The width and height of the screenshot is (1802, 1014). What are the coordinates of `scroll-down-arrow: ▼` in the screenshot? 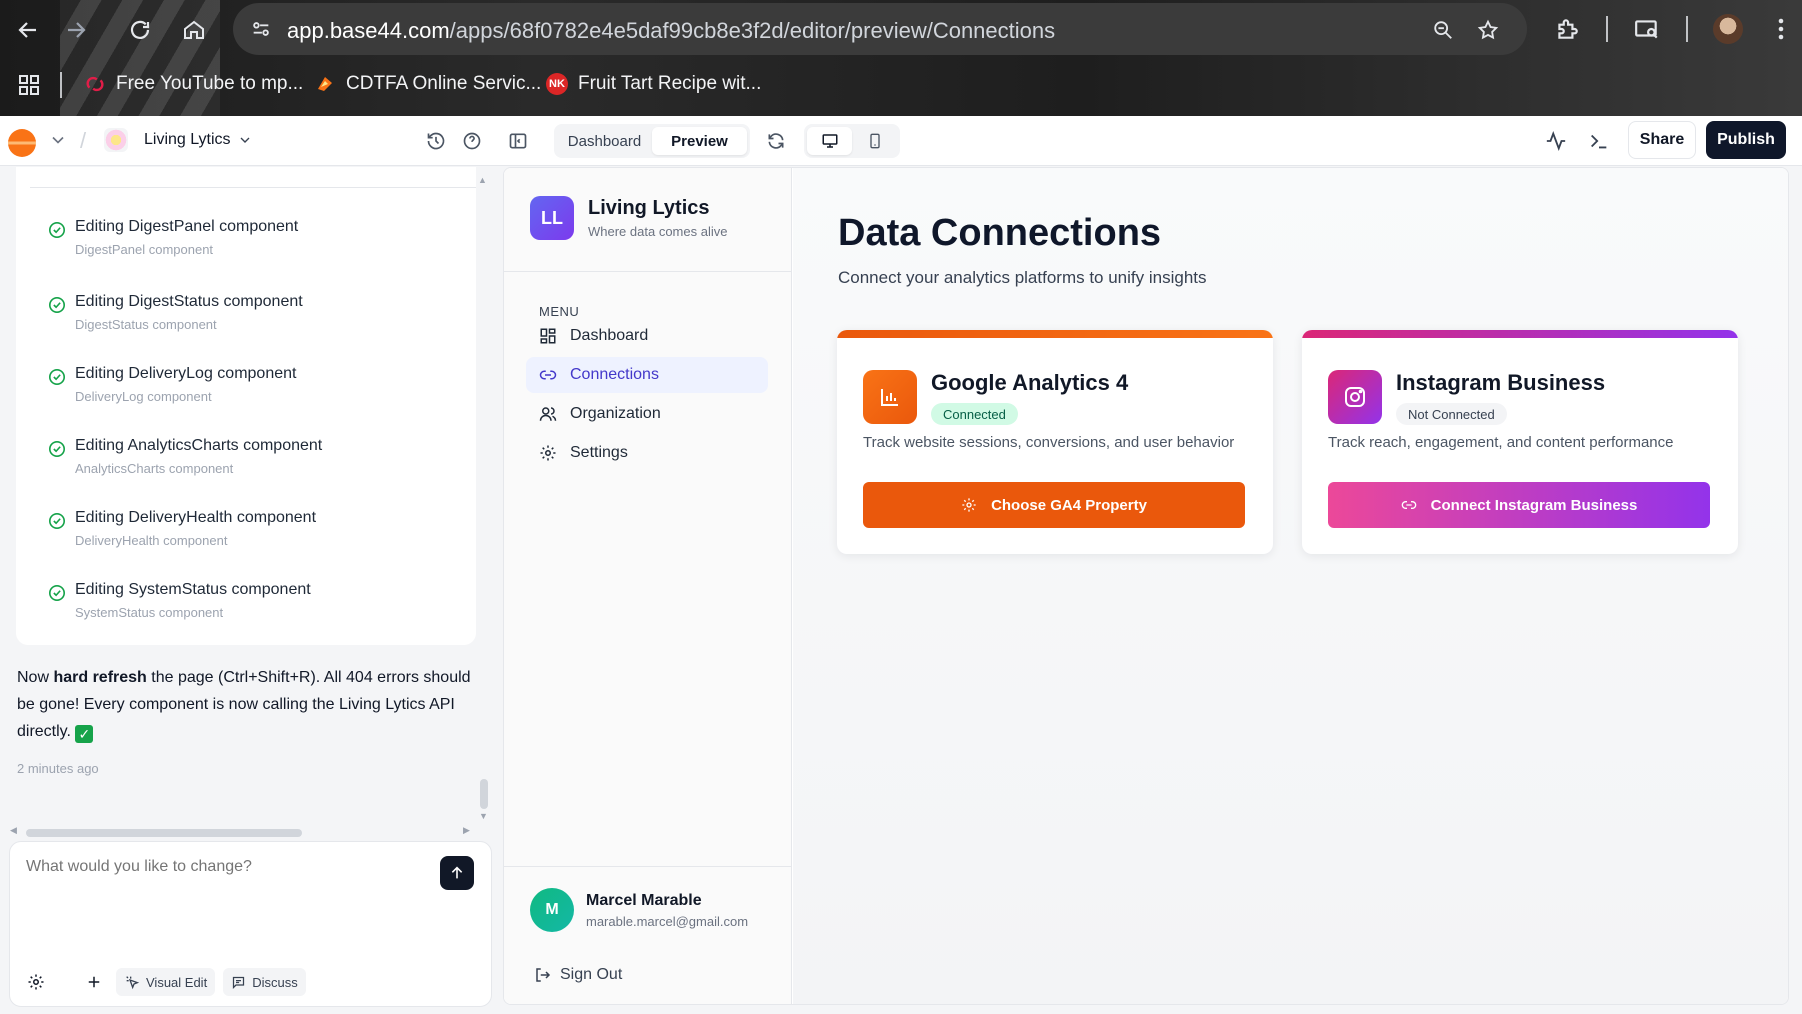 It's located at (483, 816).